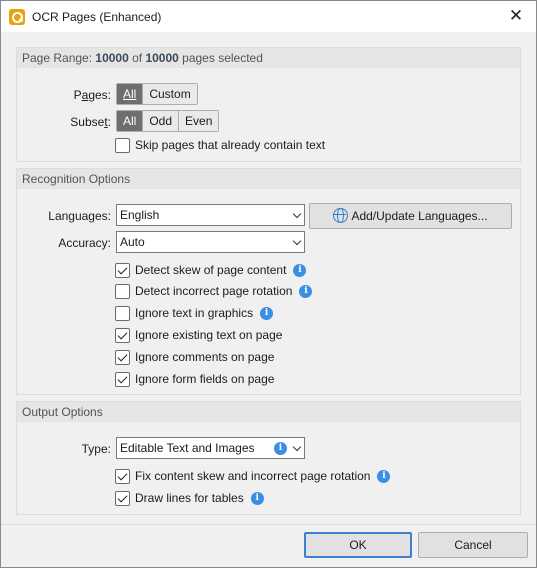  Describe the element at coordinates (199, 121) in the screenshot. I see `subset-even-option: Even` at that location.